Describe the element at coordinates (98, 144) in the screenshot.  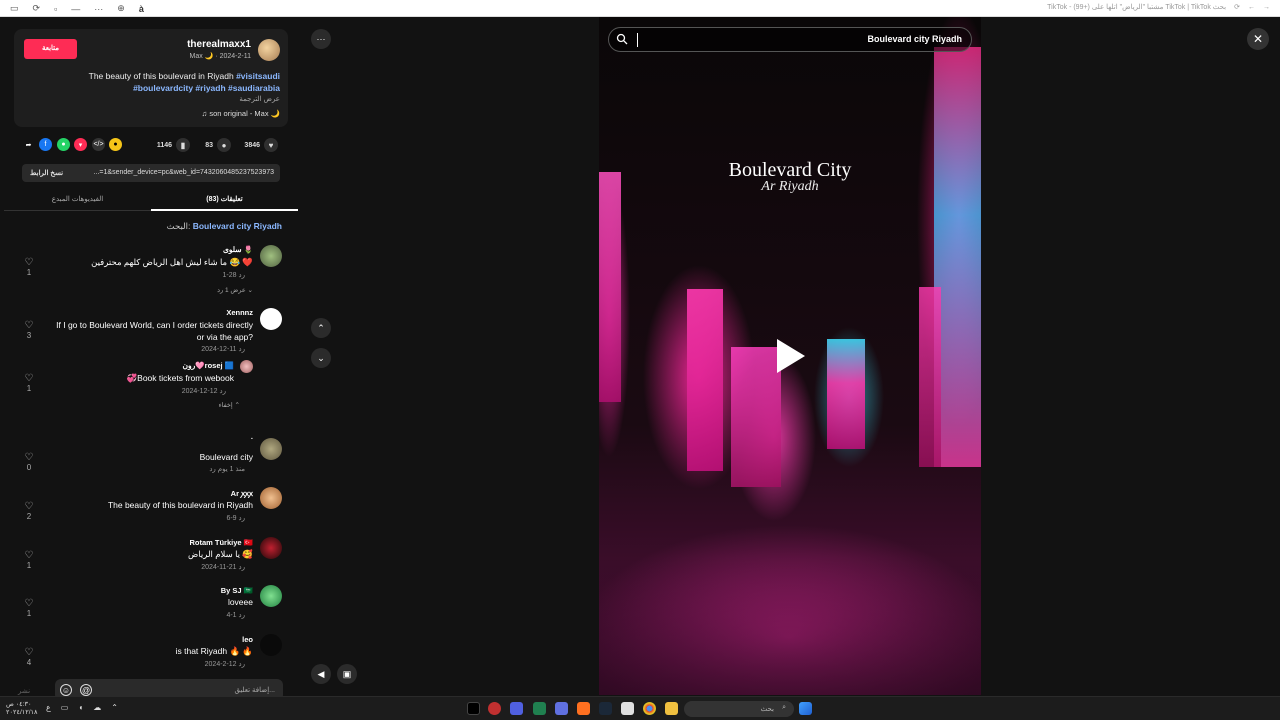
I see `embed-icon: </>` at that location.